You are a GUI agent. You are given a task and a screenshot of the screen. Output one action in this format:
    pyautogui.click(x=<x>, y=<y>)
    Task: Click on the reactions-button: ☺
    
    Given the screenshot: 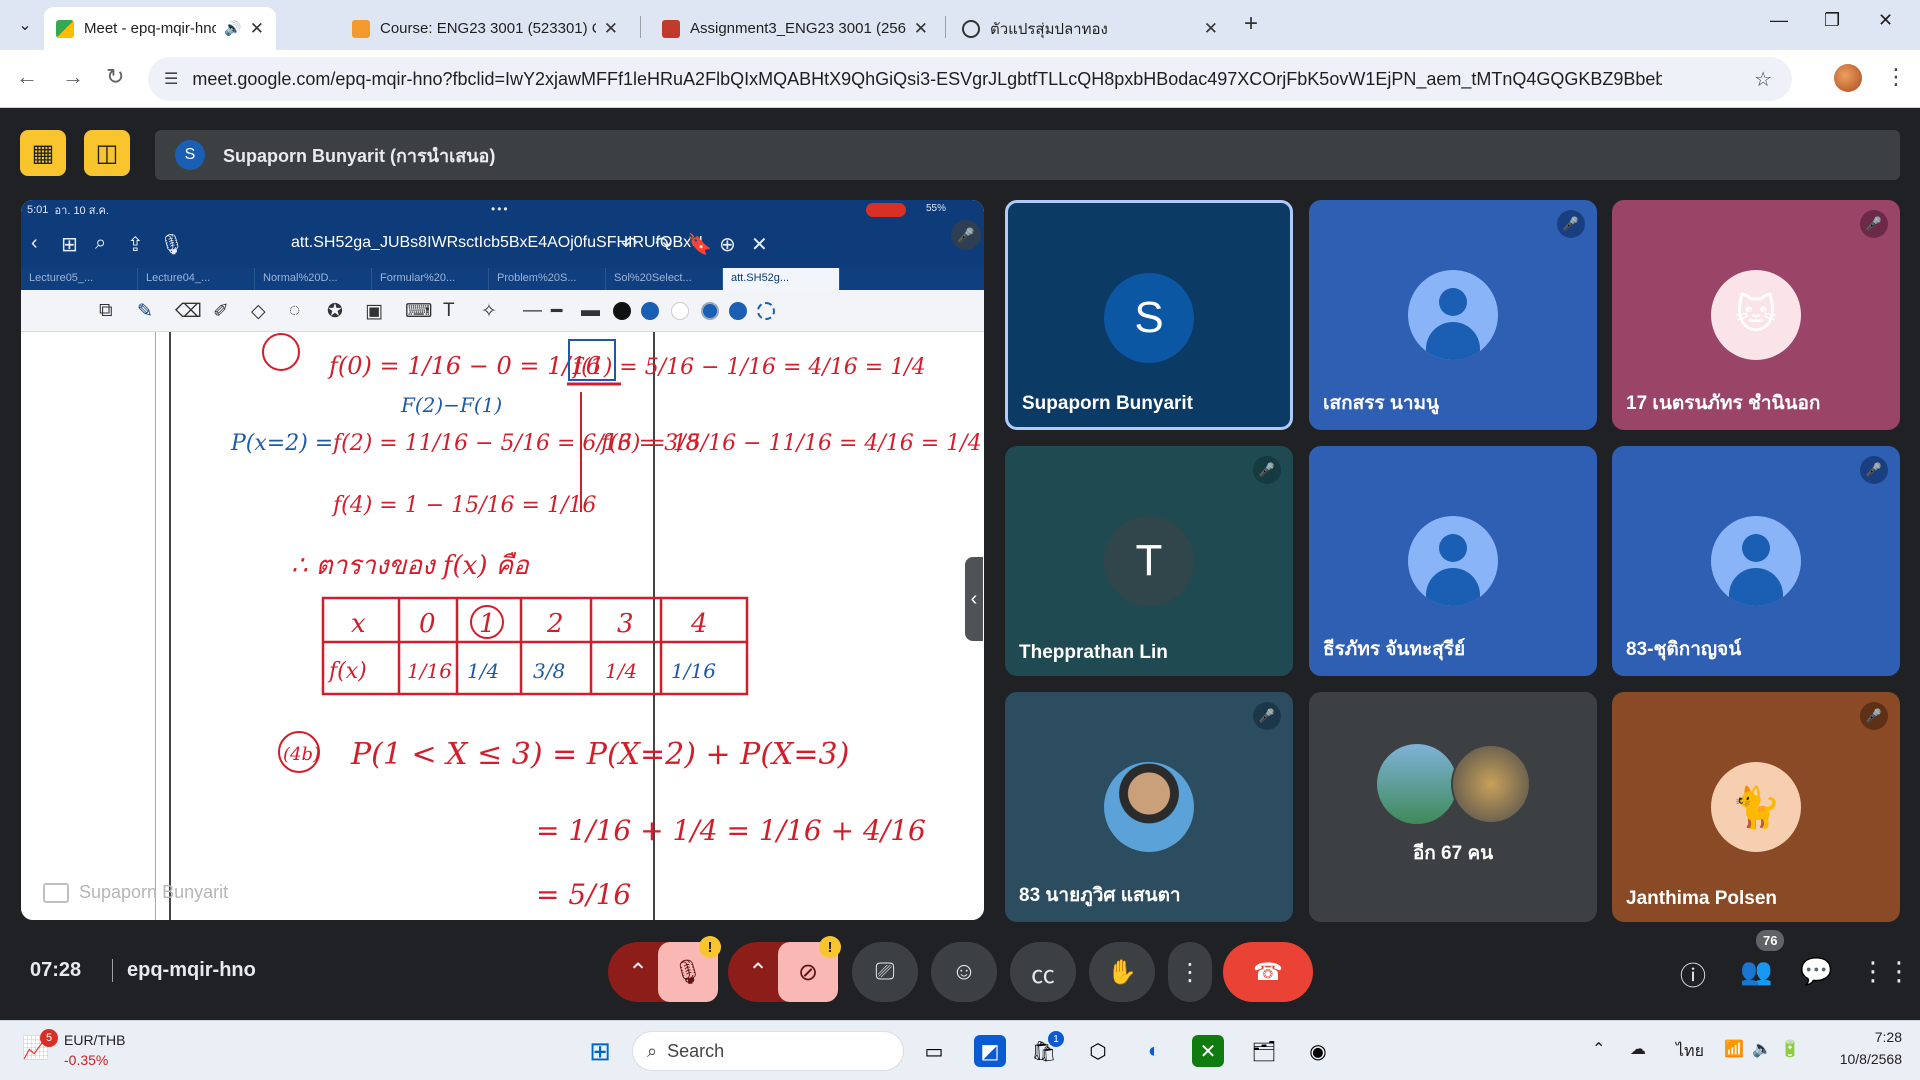 What is the action you would take?
    pyautogui.click(x=964, y=972)
    